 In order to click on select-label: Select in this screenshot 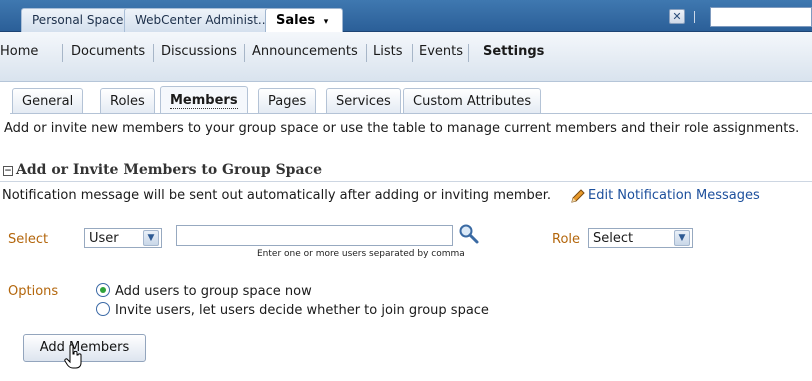, I will do `click(28, 239)`.